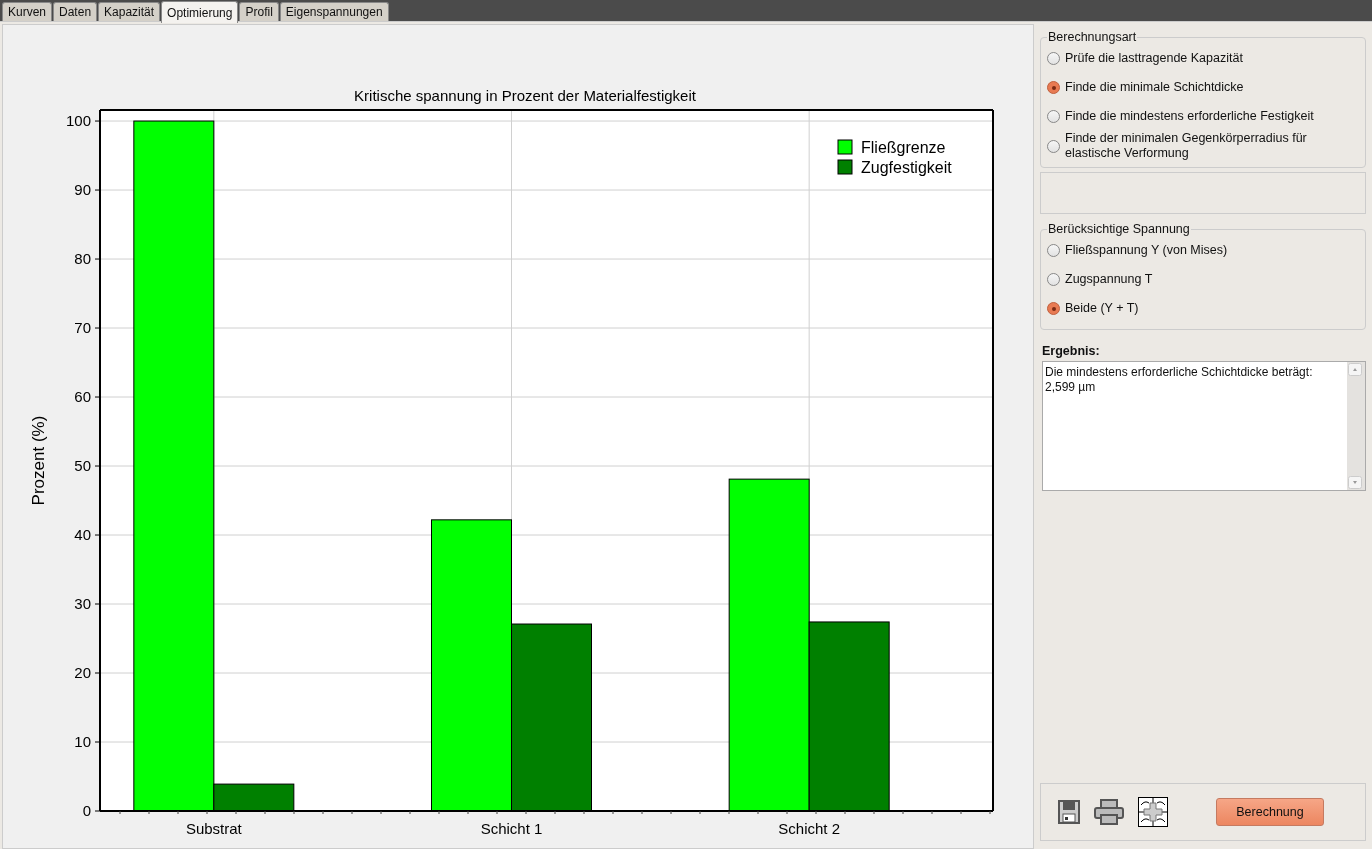 The width and height of the screenshot is (1372, 849). What do you see at coordinates (1270, 812) in the screenshot?
I see `calculate-button: Berechnung` at bounding box center [1270, 812].